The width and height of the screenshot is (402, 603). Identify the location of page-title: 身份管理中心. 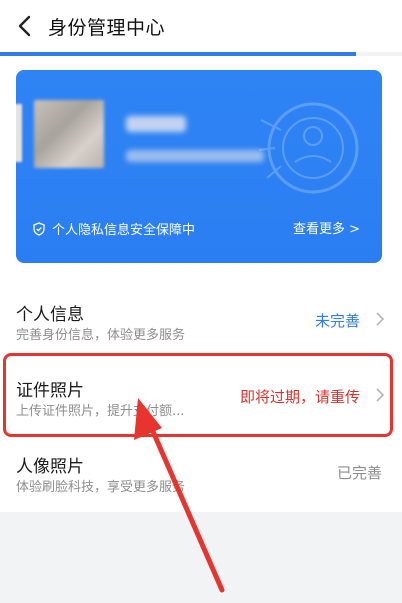
(107, 28).